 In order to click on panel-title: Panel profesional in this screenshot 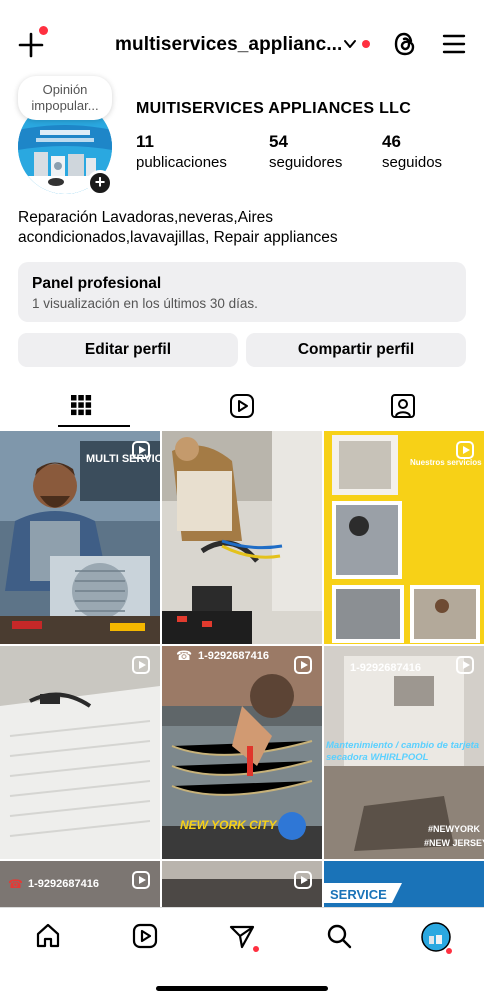, I will do `click(97, 283)`.